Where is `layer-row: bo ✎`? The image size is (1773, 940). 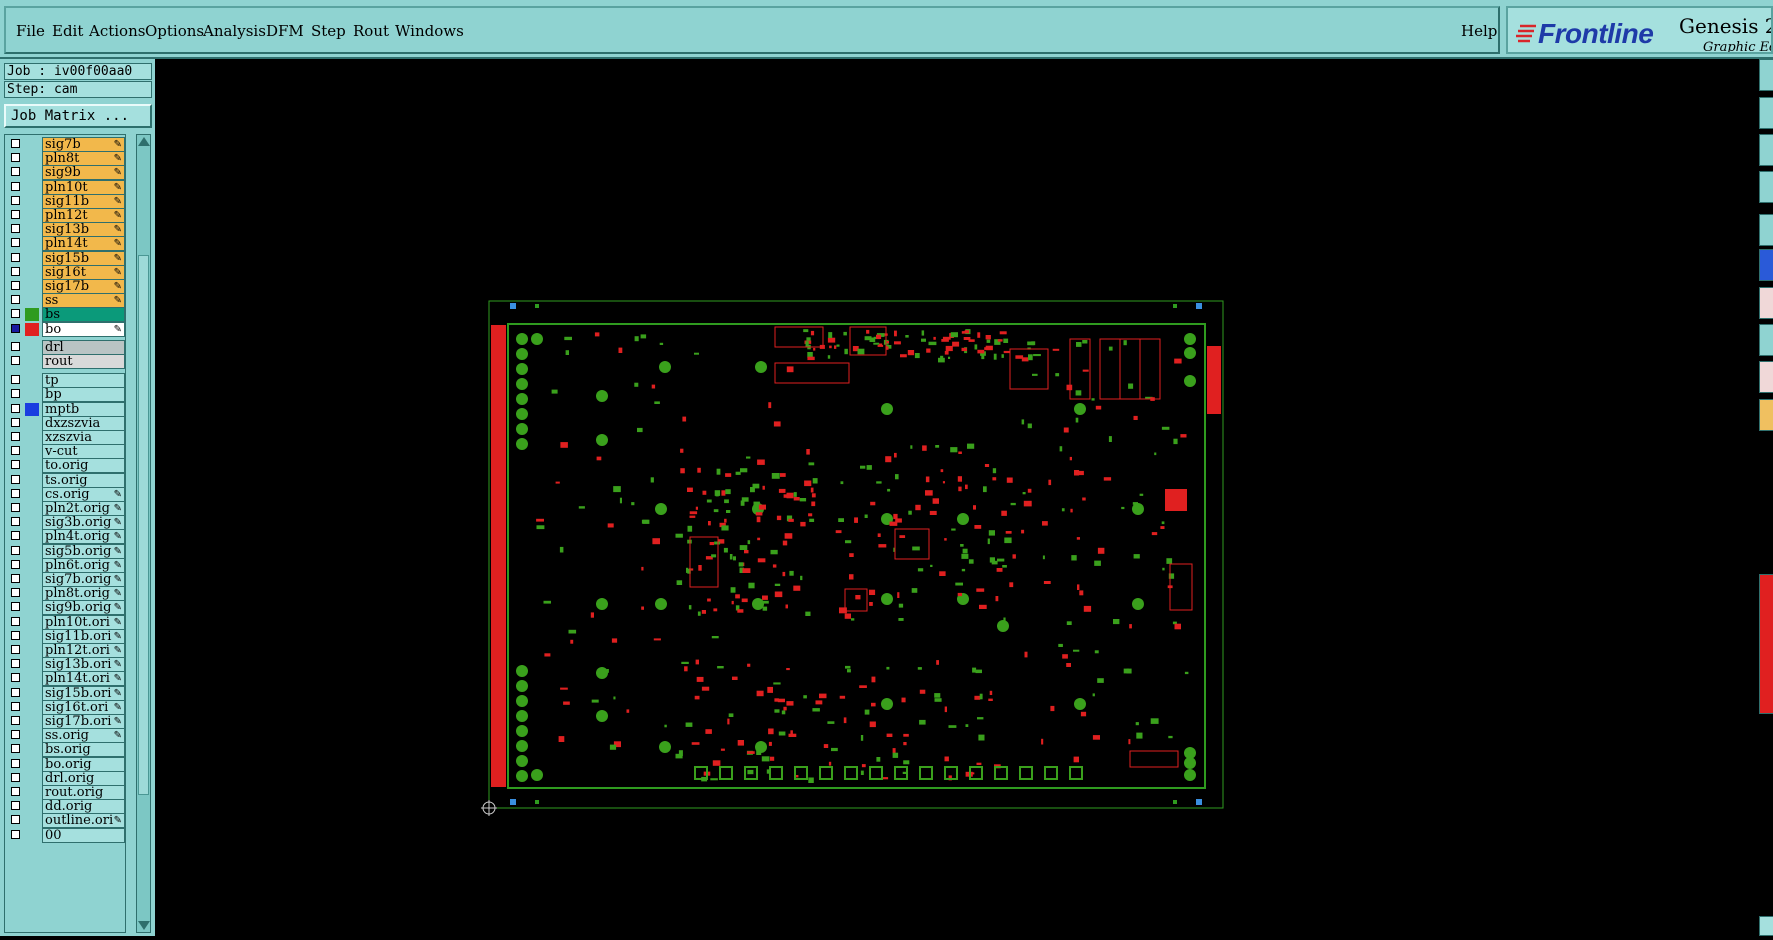
layer-row: bo ✎ is located at coordinates (65, 329).